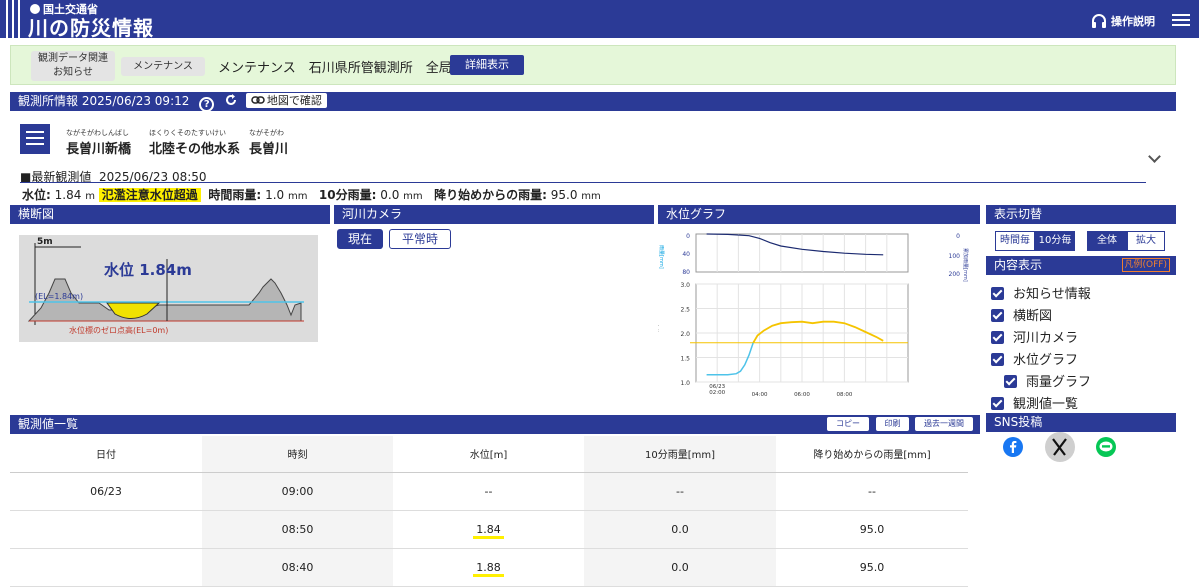 This screenshot has width=1199, height=587. Describe the element at coordinates (195, 143) in the screenshot. I see `water-system-name: ほくりくそのたすいけい 北陸その他水系` at that location.